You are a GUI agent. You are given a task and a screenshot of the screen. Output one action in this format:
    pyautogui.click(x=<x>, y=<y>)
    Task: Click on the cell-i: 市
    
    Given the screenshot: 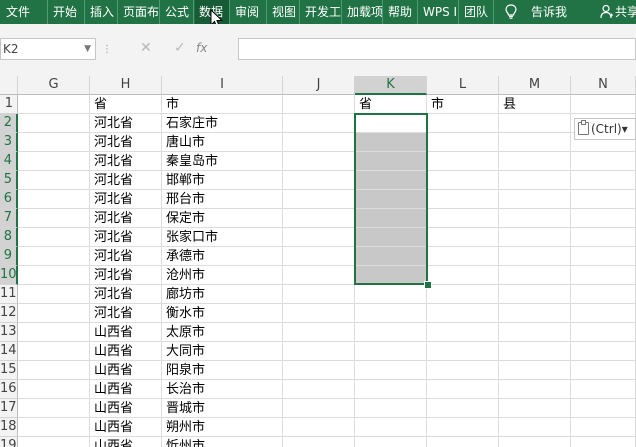 What is the action you would take?
    pyautogui.click(x=222, y=104)
    